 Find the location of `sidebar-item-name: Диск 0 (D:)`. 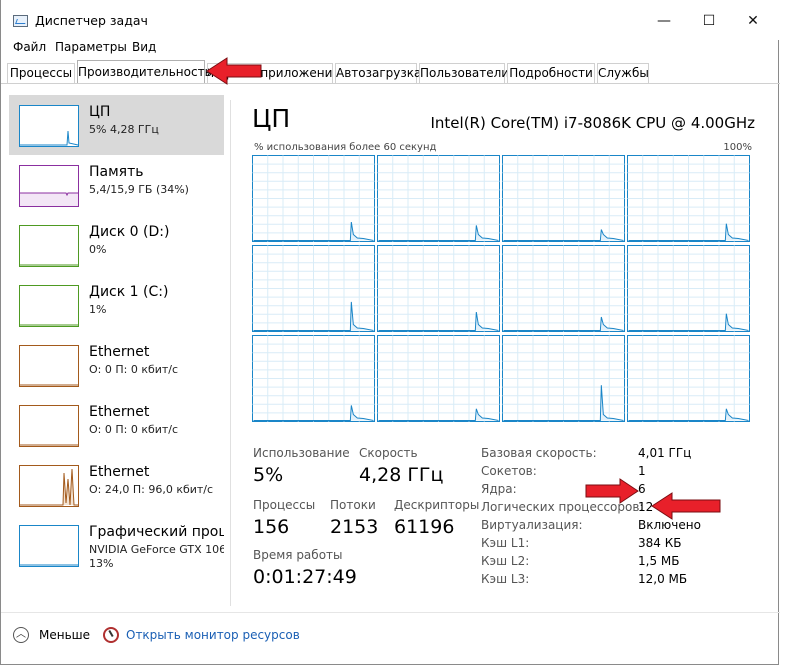

sidebar-item-name: Диск 0 (D:) is located at coordinates (129, 232).